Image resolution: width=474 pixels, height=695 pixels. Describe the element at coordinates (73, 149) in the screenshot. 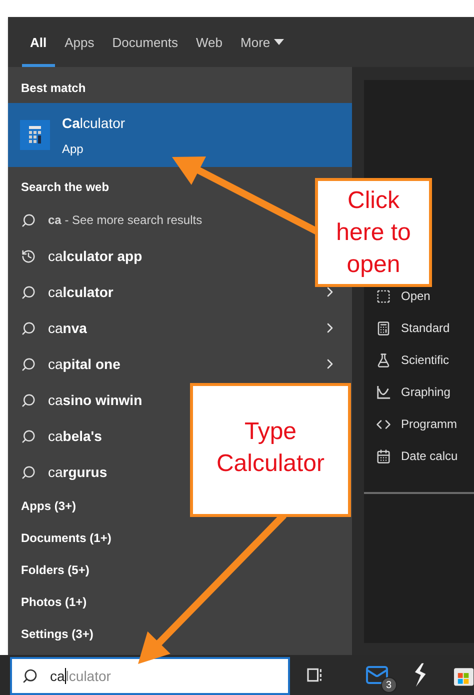

I see `result-subtitle: App` at that location.